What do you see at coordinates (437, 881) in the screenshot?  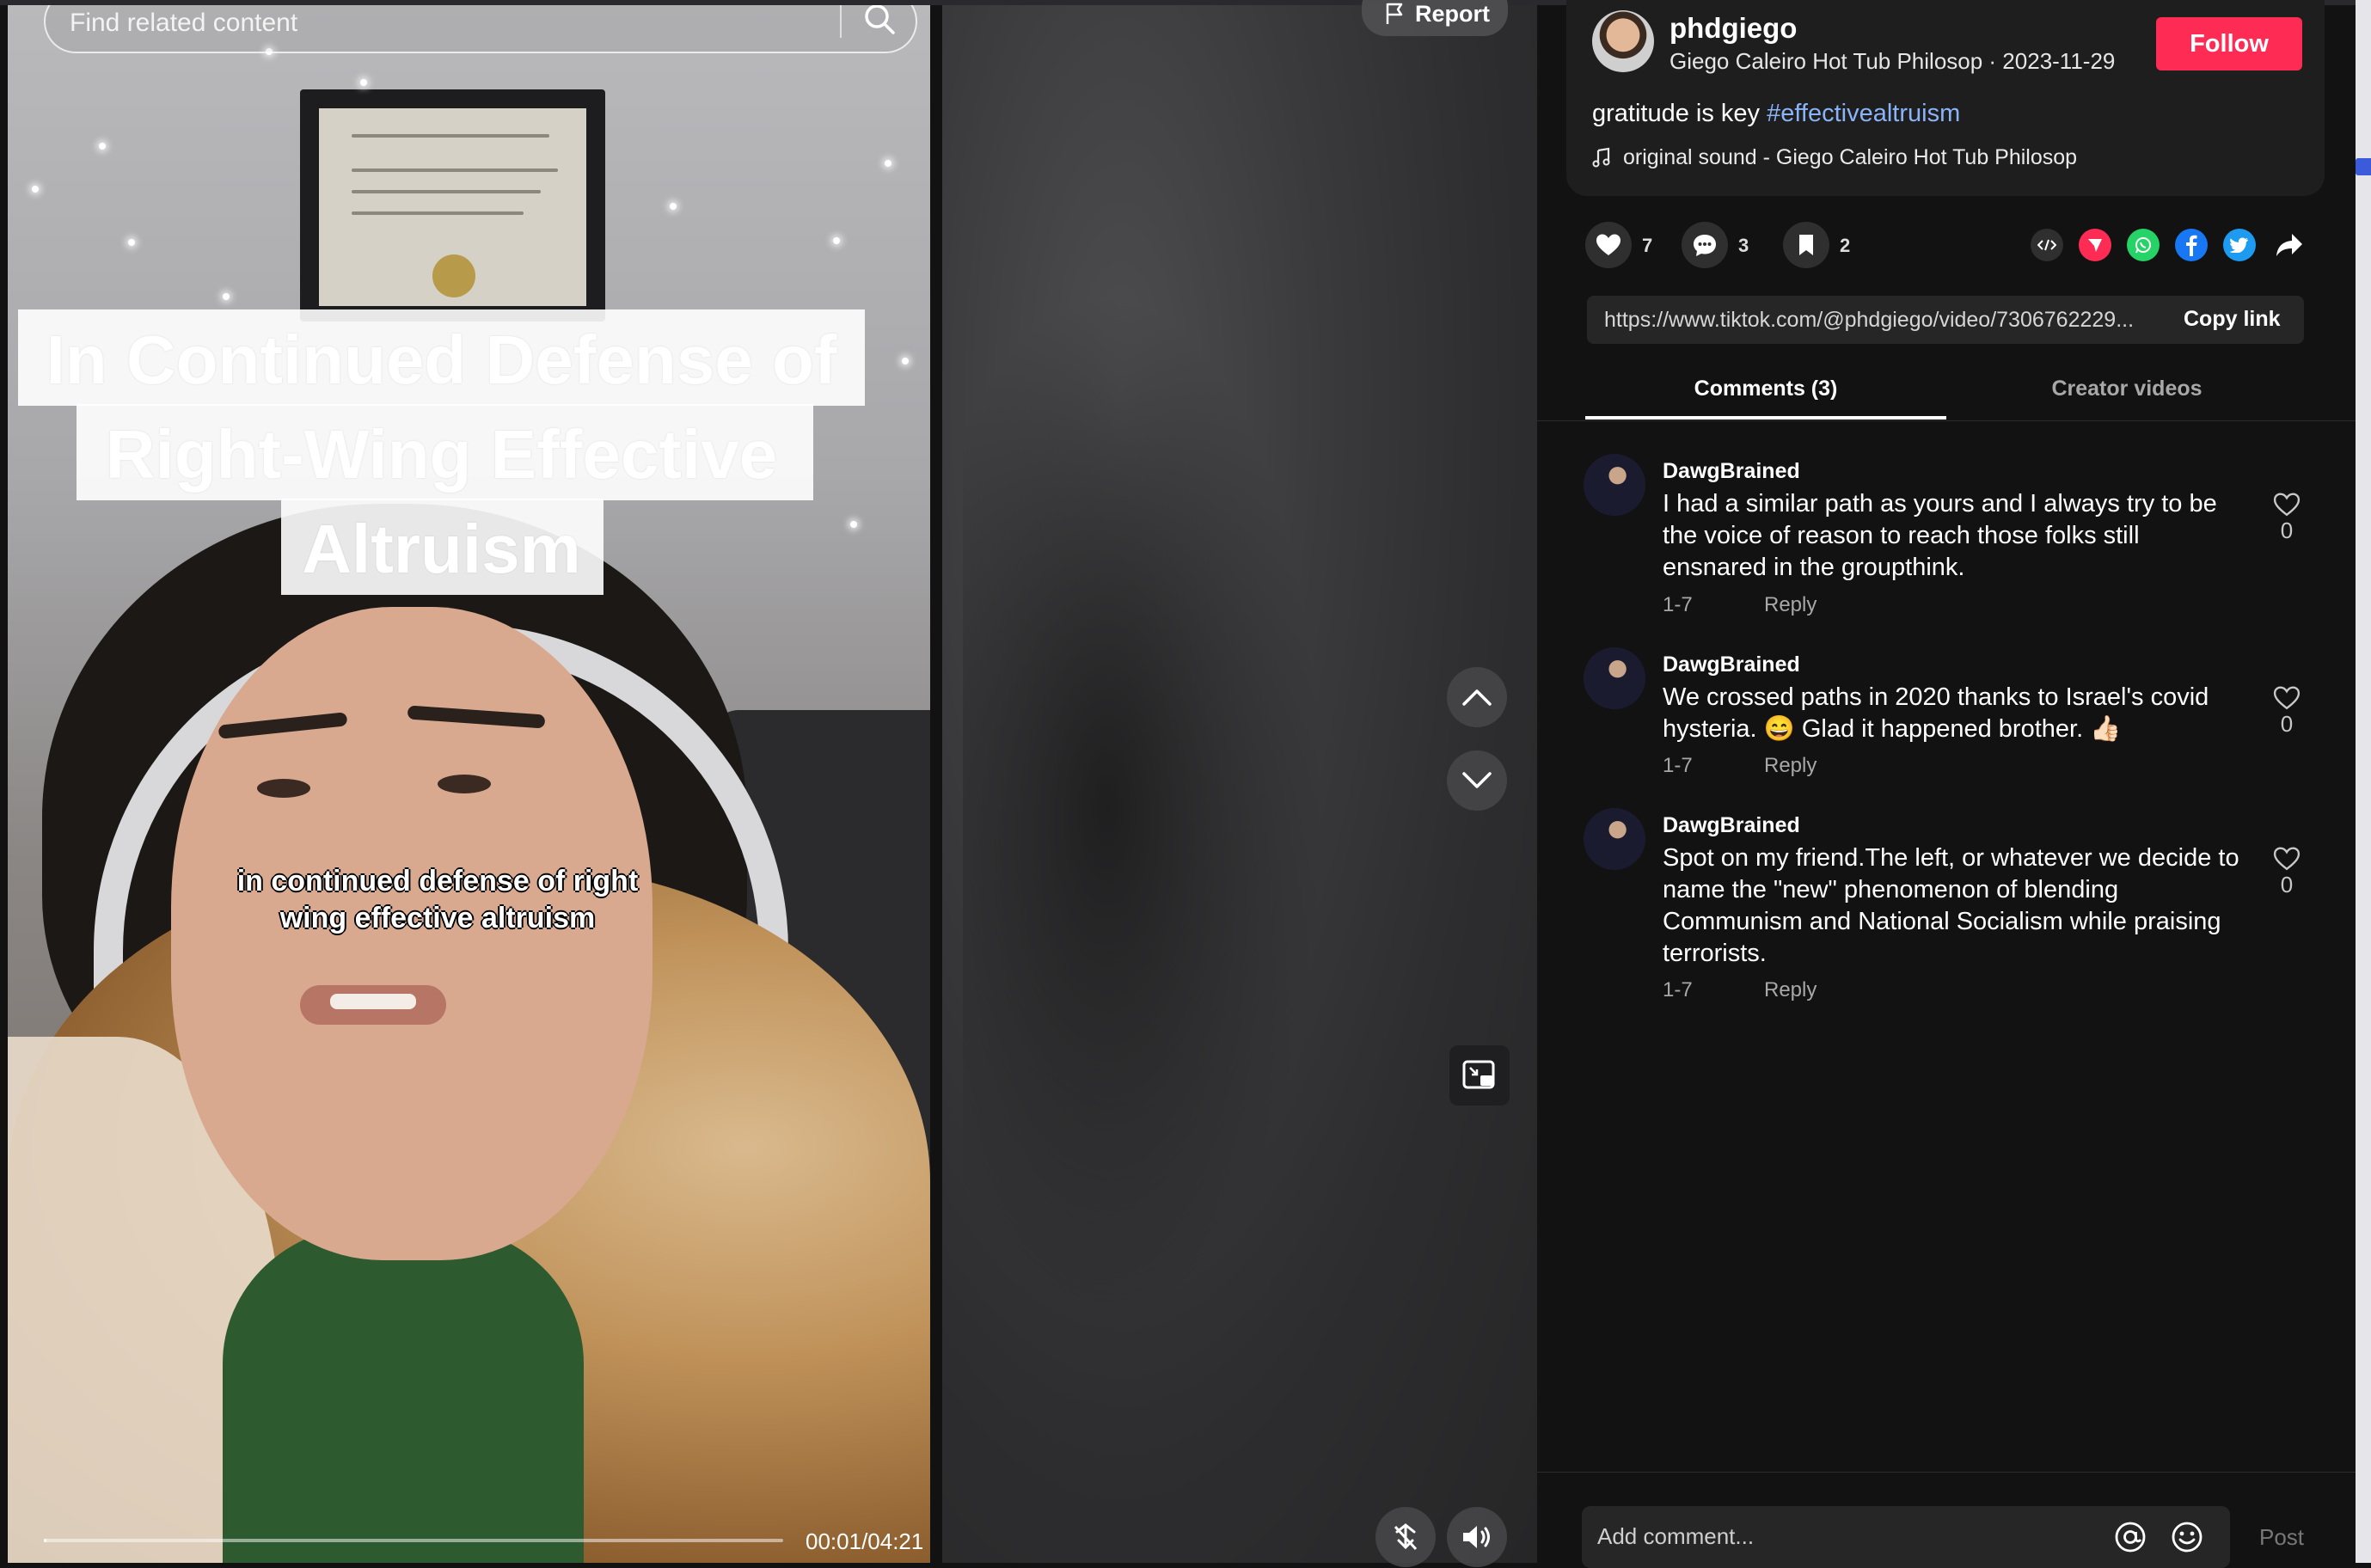 I see `caption-line-1: in continued defense of right` at bounding box center [437, 881].